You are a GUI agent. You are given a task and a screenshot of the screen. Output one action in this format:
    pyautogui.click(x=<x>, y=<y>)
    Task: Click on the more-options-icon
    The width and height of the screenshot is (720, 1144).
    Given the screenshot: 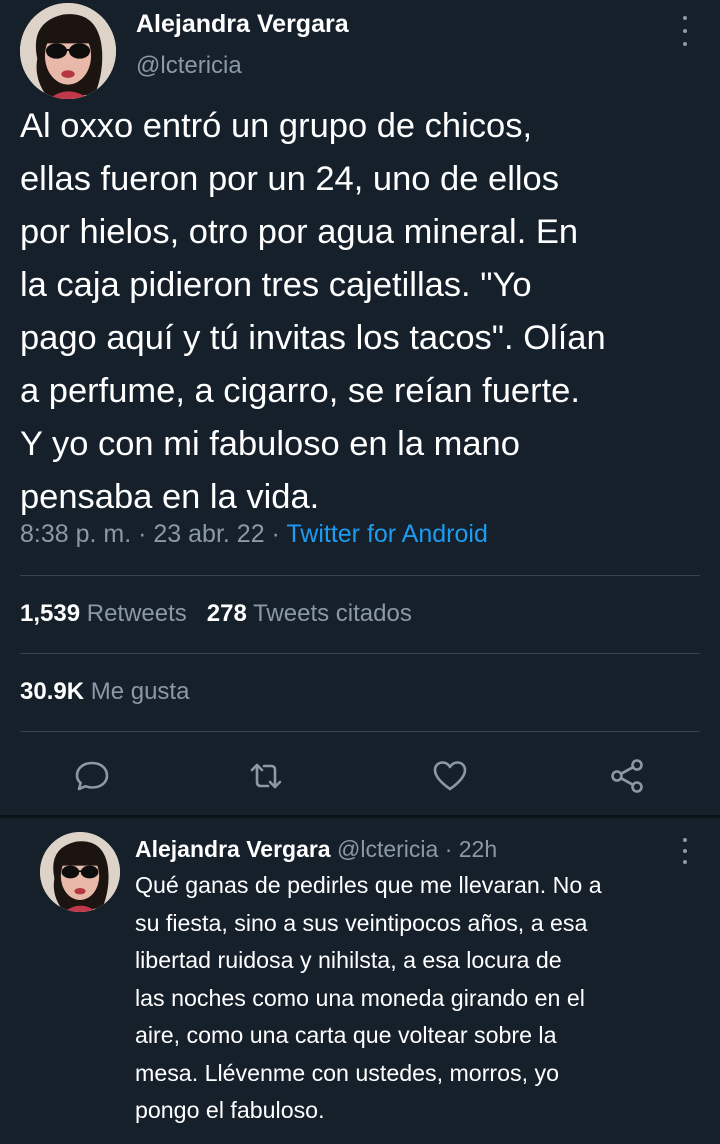 What is the action you would take?
    pyautogui.click(x=685, y=31)
    